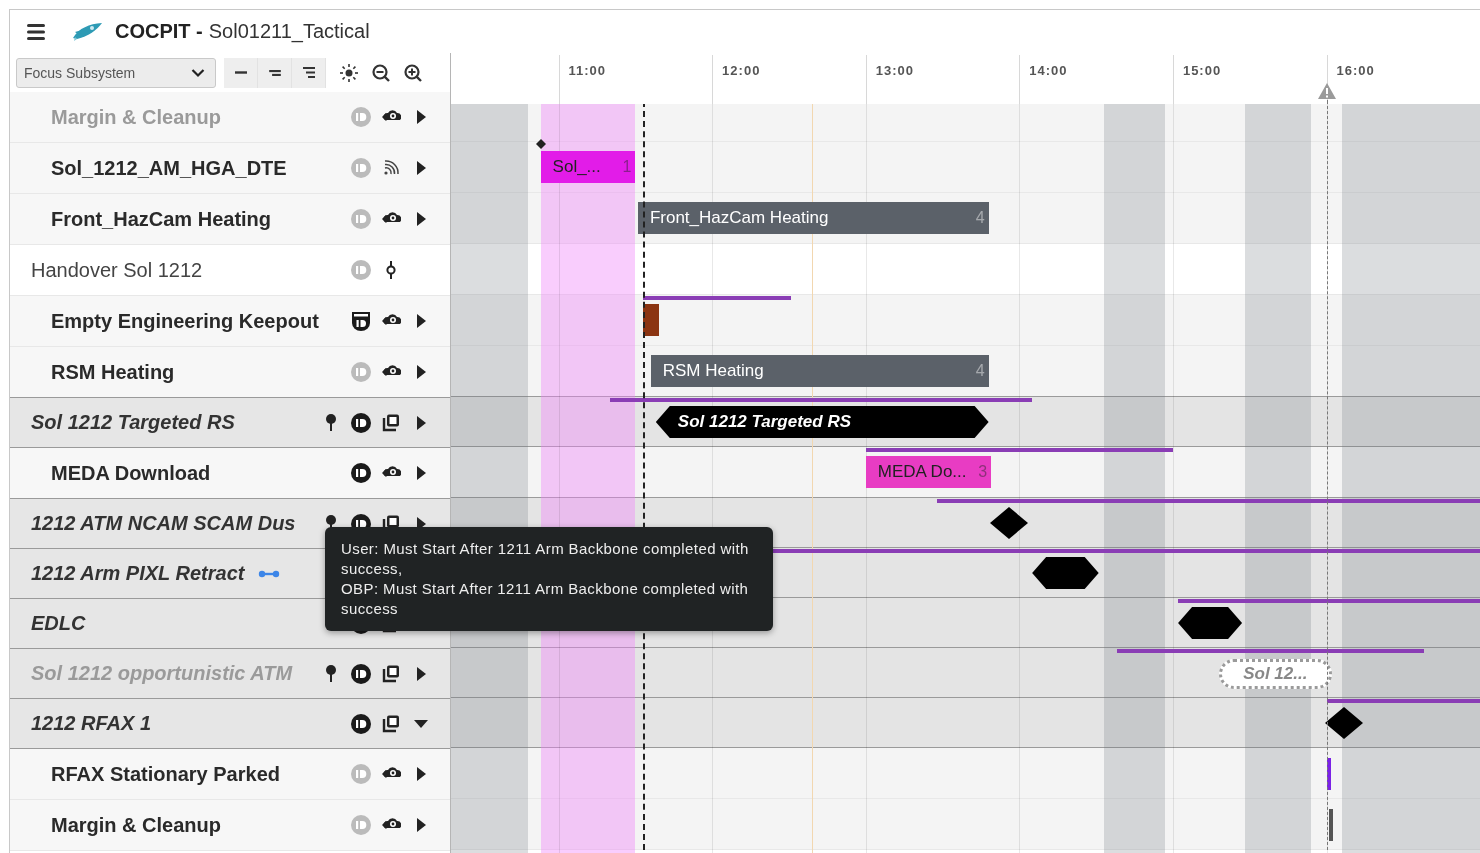 Image resolution: width=1480 pixels, height=853 pixels. I want to click on row-label: Front_HazCam Heating, so click(178, 219).